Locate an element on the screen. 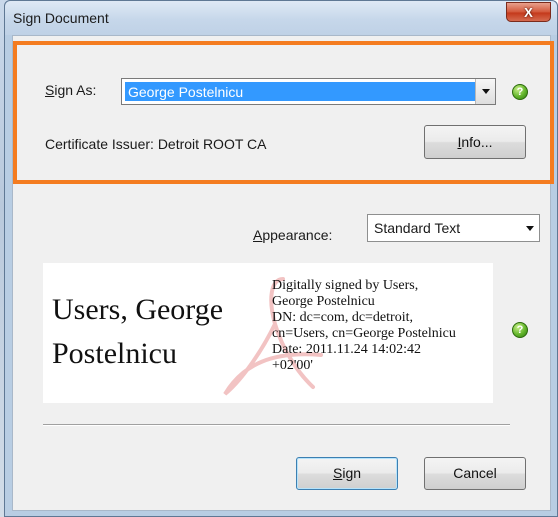 The width and height of the screenshot is (558, 517). appearance-dropdown: Standard Text is located at coordinates (453, 228).